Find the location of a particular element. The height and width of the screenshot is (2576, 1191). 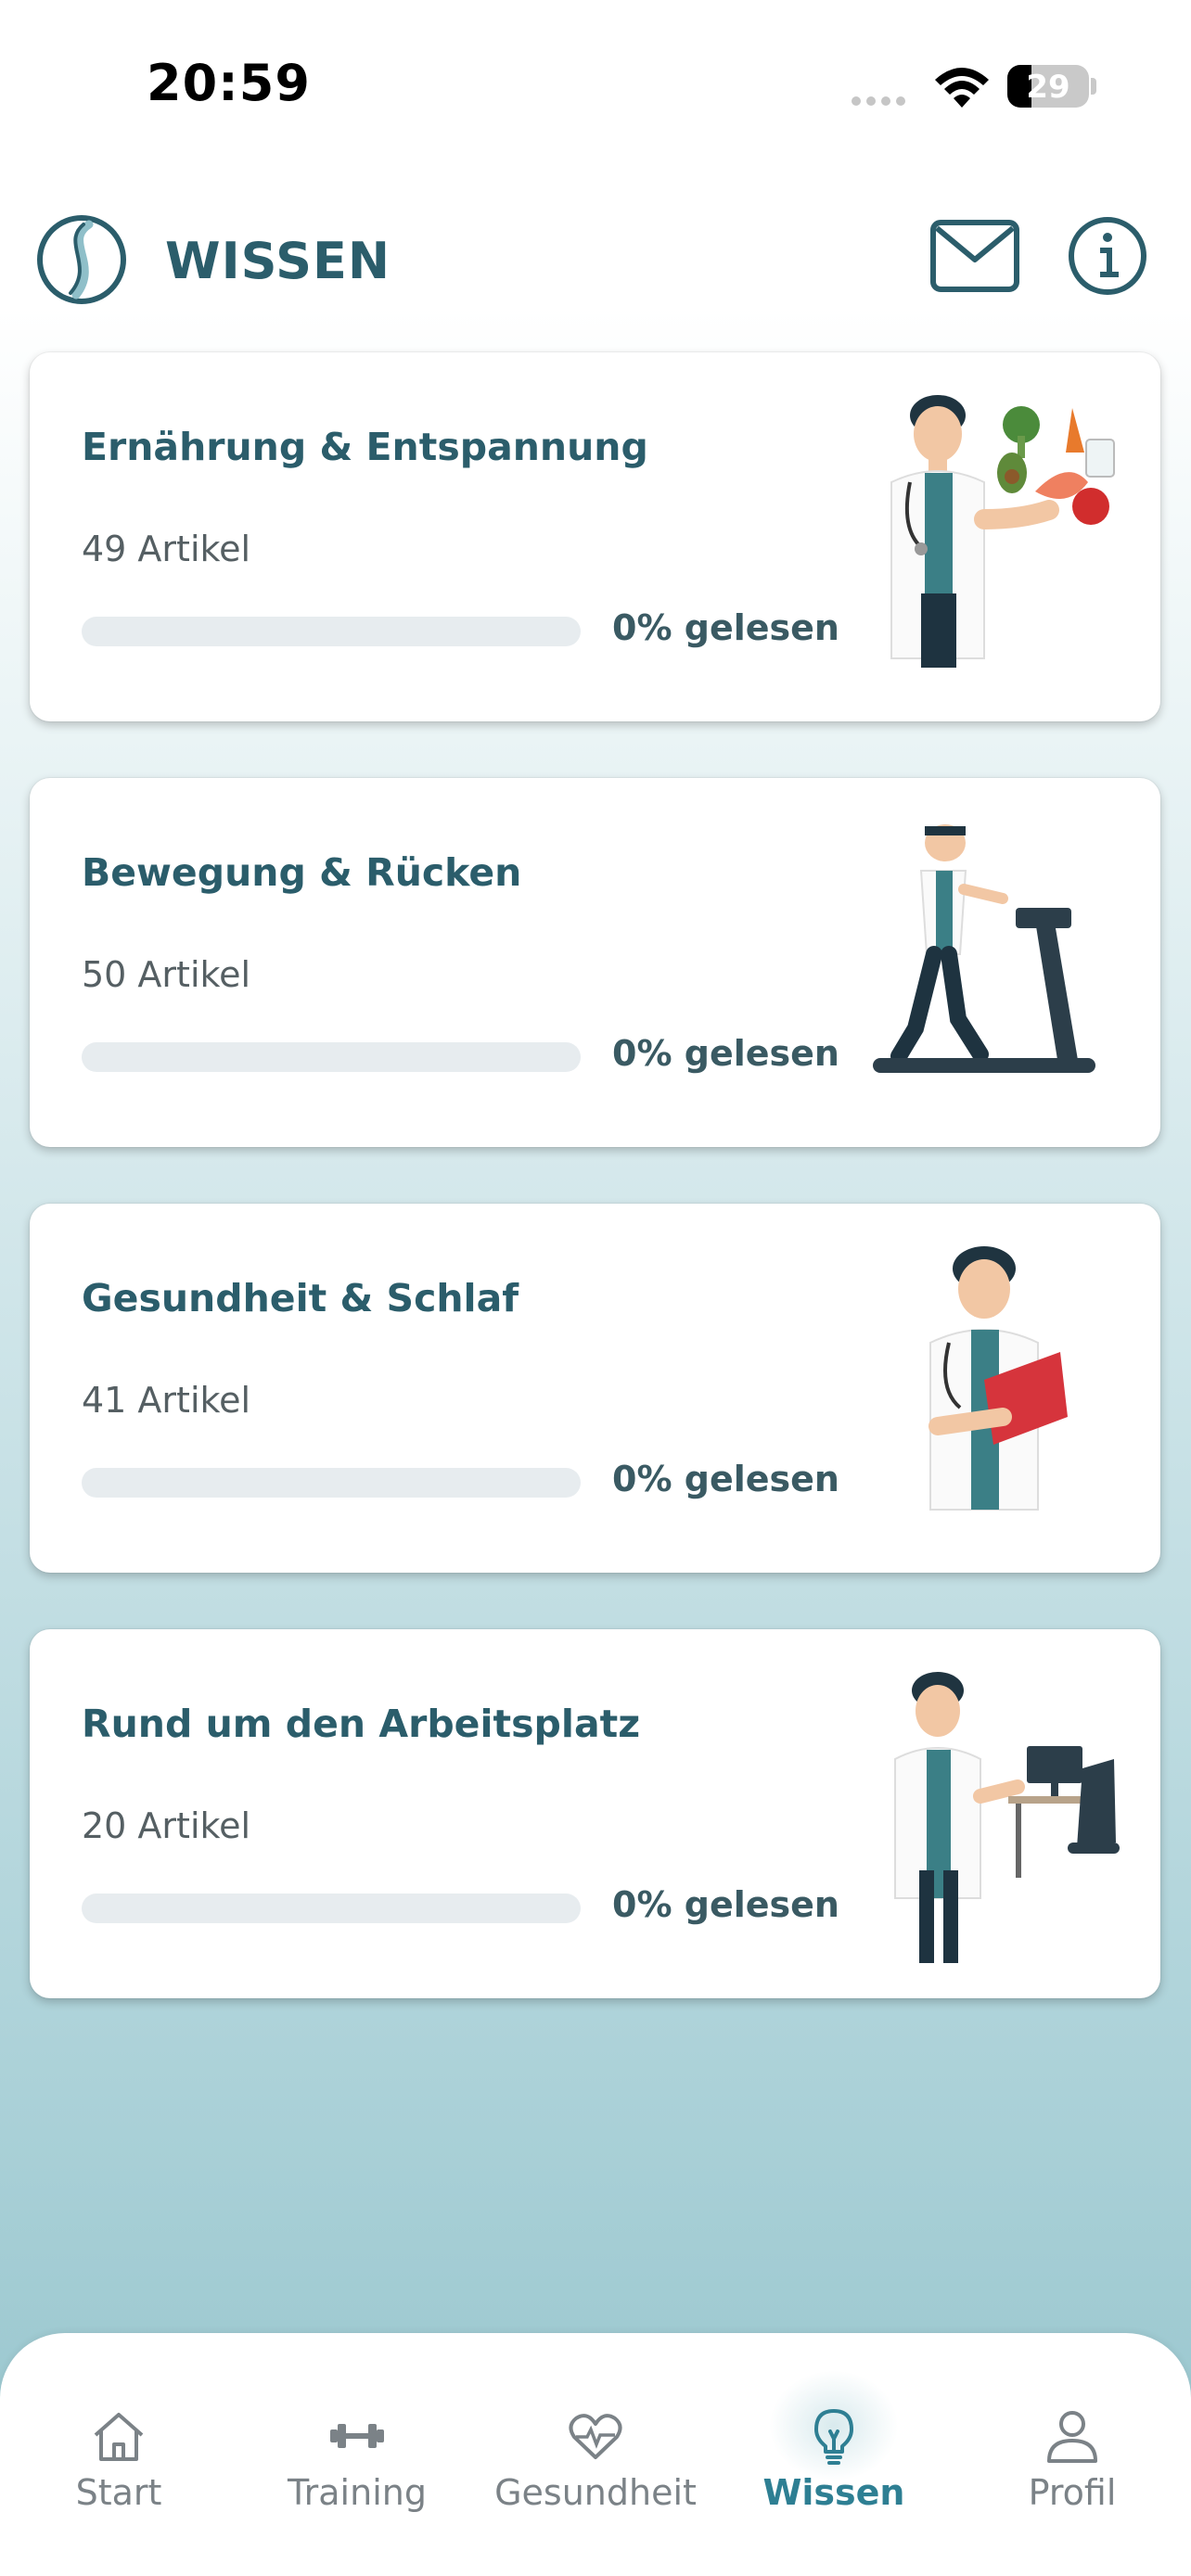

card-title: Gesundheit & Schlaf is located at coordinates (300, 1298).